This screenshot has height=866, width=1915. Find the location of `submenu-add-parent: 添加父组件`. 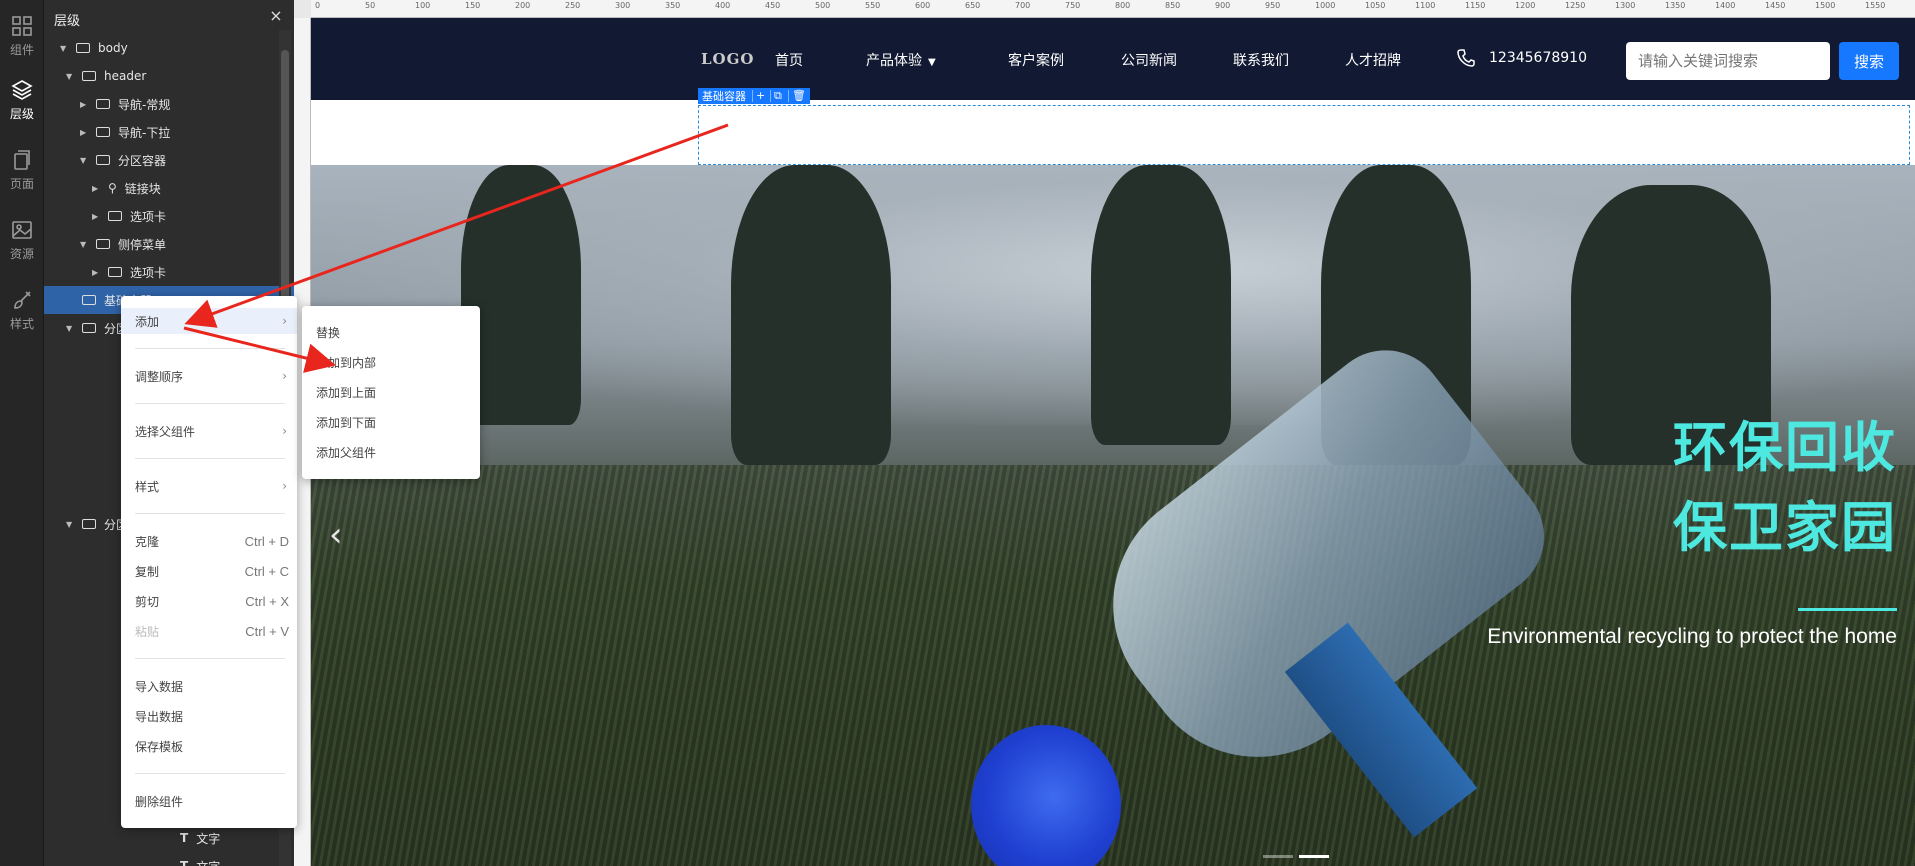

submenu-add-parent: 添加父组件 is located at coordinates (391, 452).